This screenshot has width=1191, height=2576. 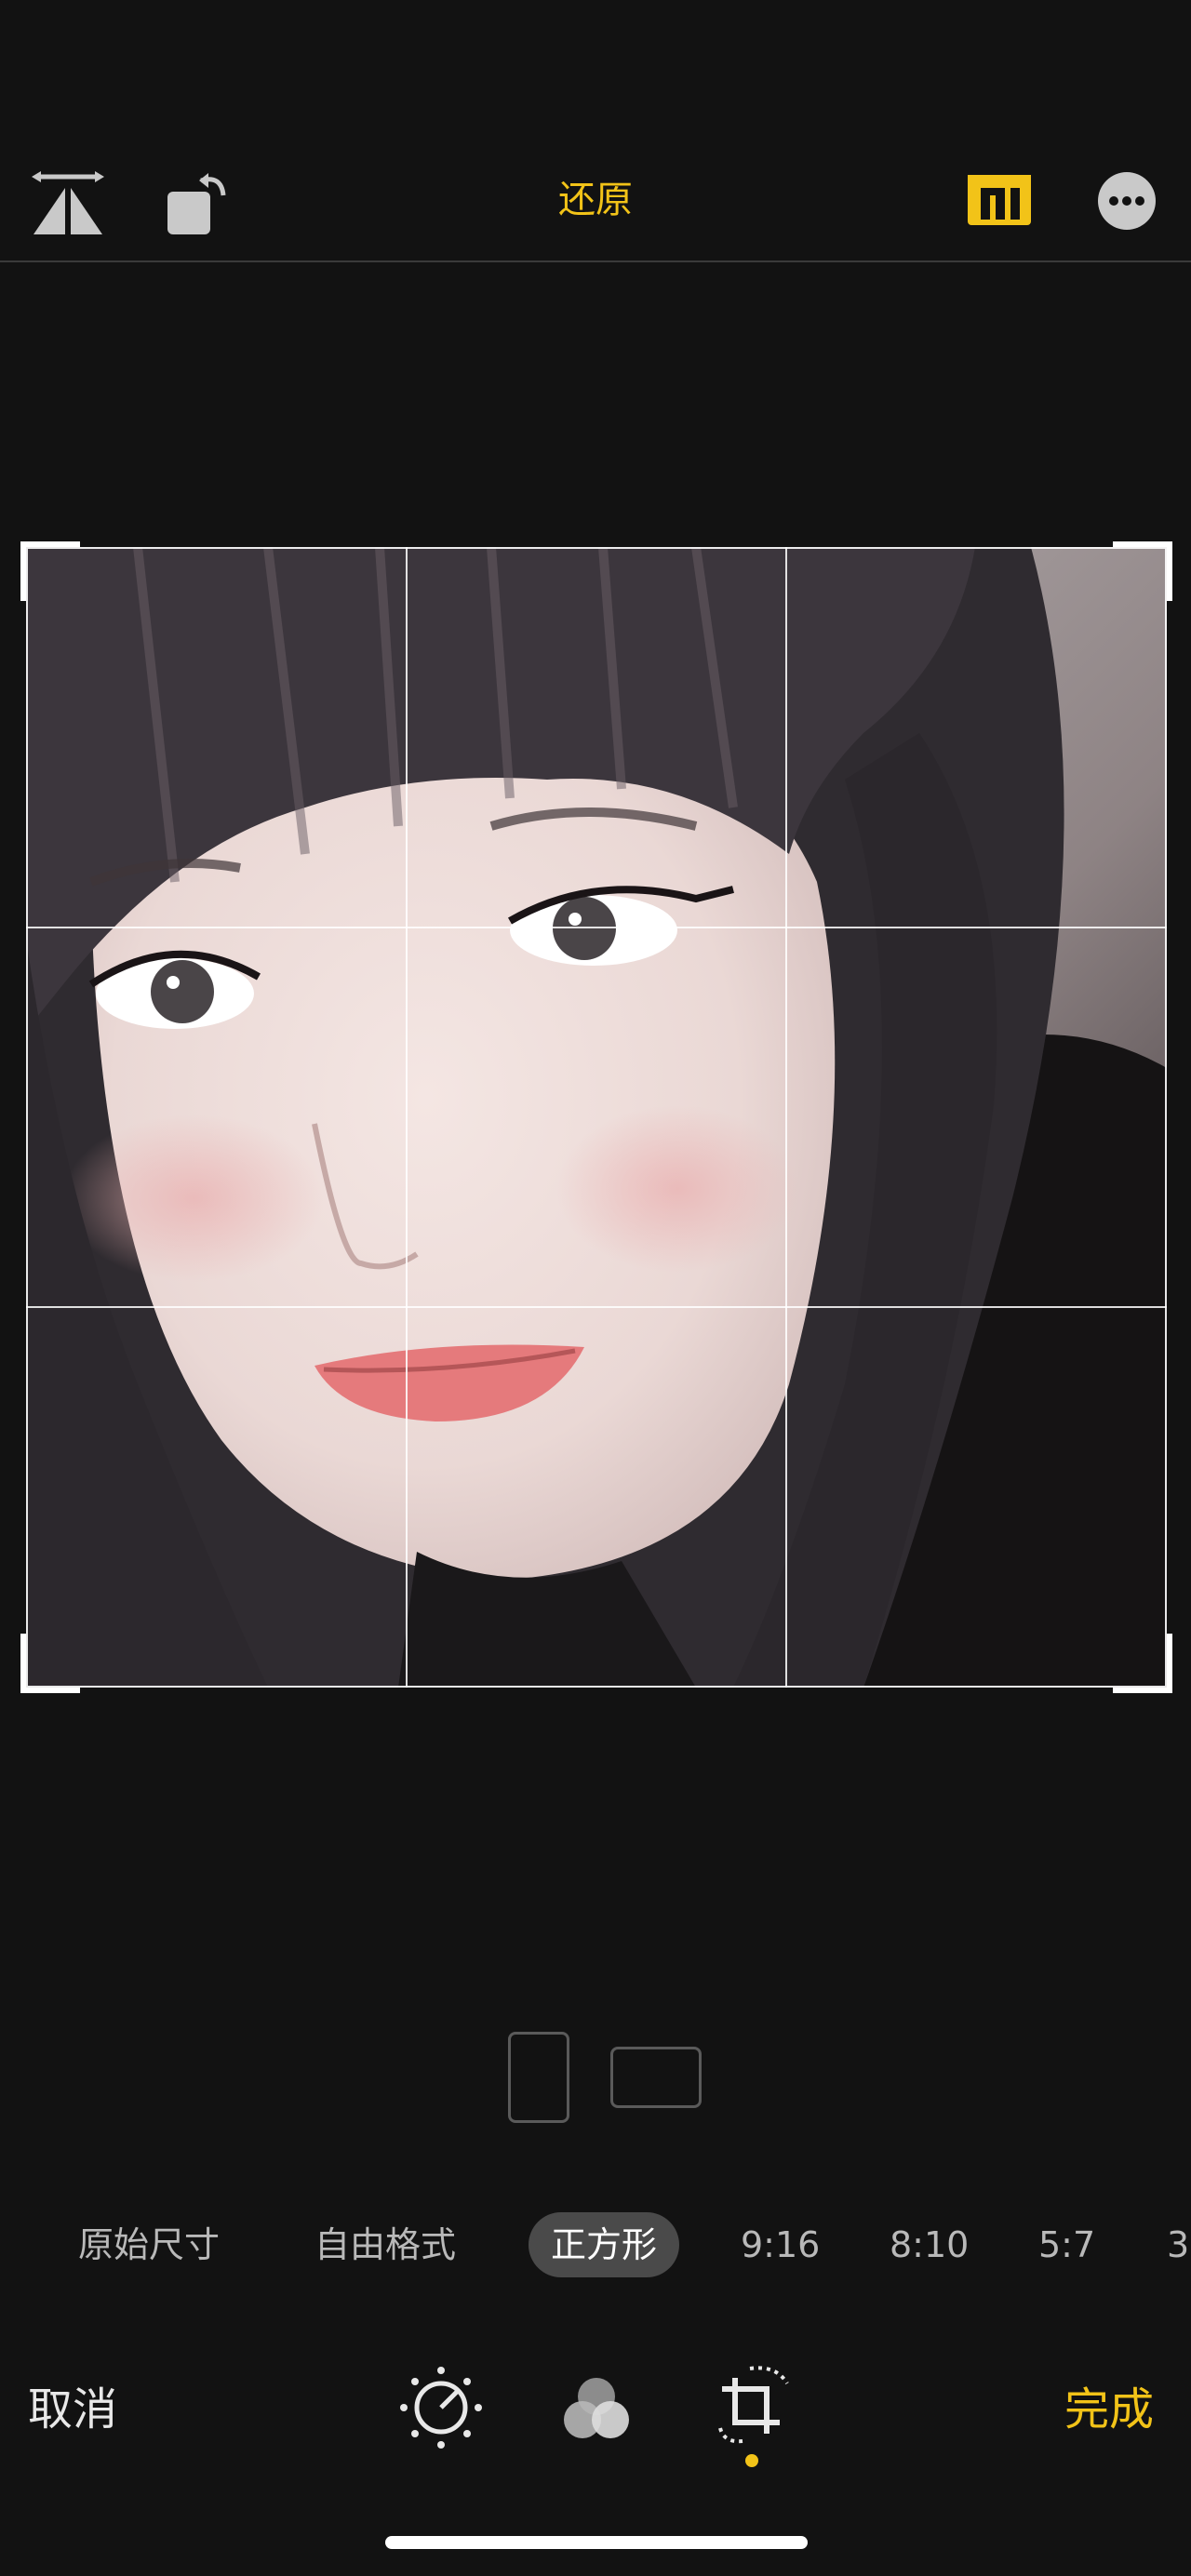 What do you see at coordinates (780, 2244) in the screenshot?
I see `ratio-9-16: 9:16` at bounding box center [780, 2244].